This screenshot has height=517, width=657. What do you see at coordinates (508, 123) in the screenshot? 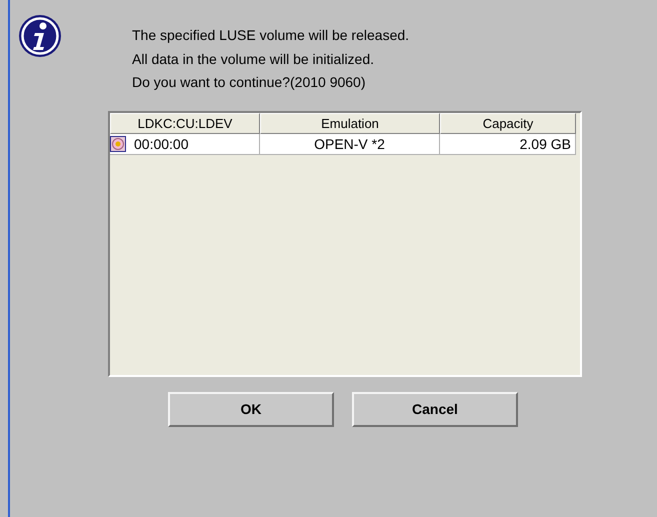
I see `column-header: Capacity` at bounding box center [508, 123].